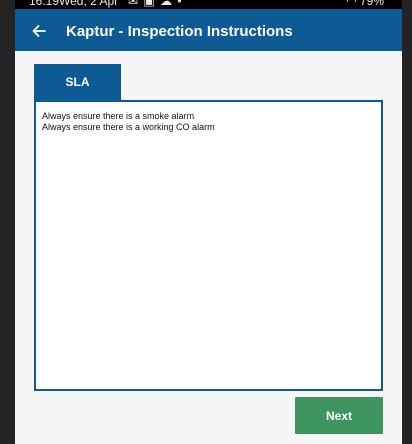  I want to click on status-bar: 16:19 Wed, 2 Apr ✉ ▣ ☁ • ◠ 79%, so click(208, 4).